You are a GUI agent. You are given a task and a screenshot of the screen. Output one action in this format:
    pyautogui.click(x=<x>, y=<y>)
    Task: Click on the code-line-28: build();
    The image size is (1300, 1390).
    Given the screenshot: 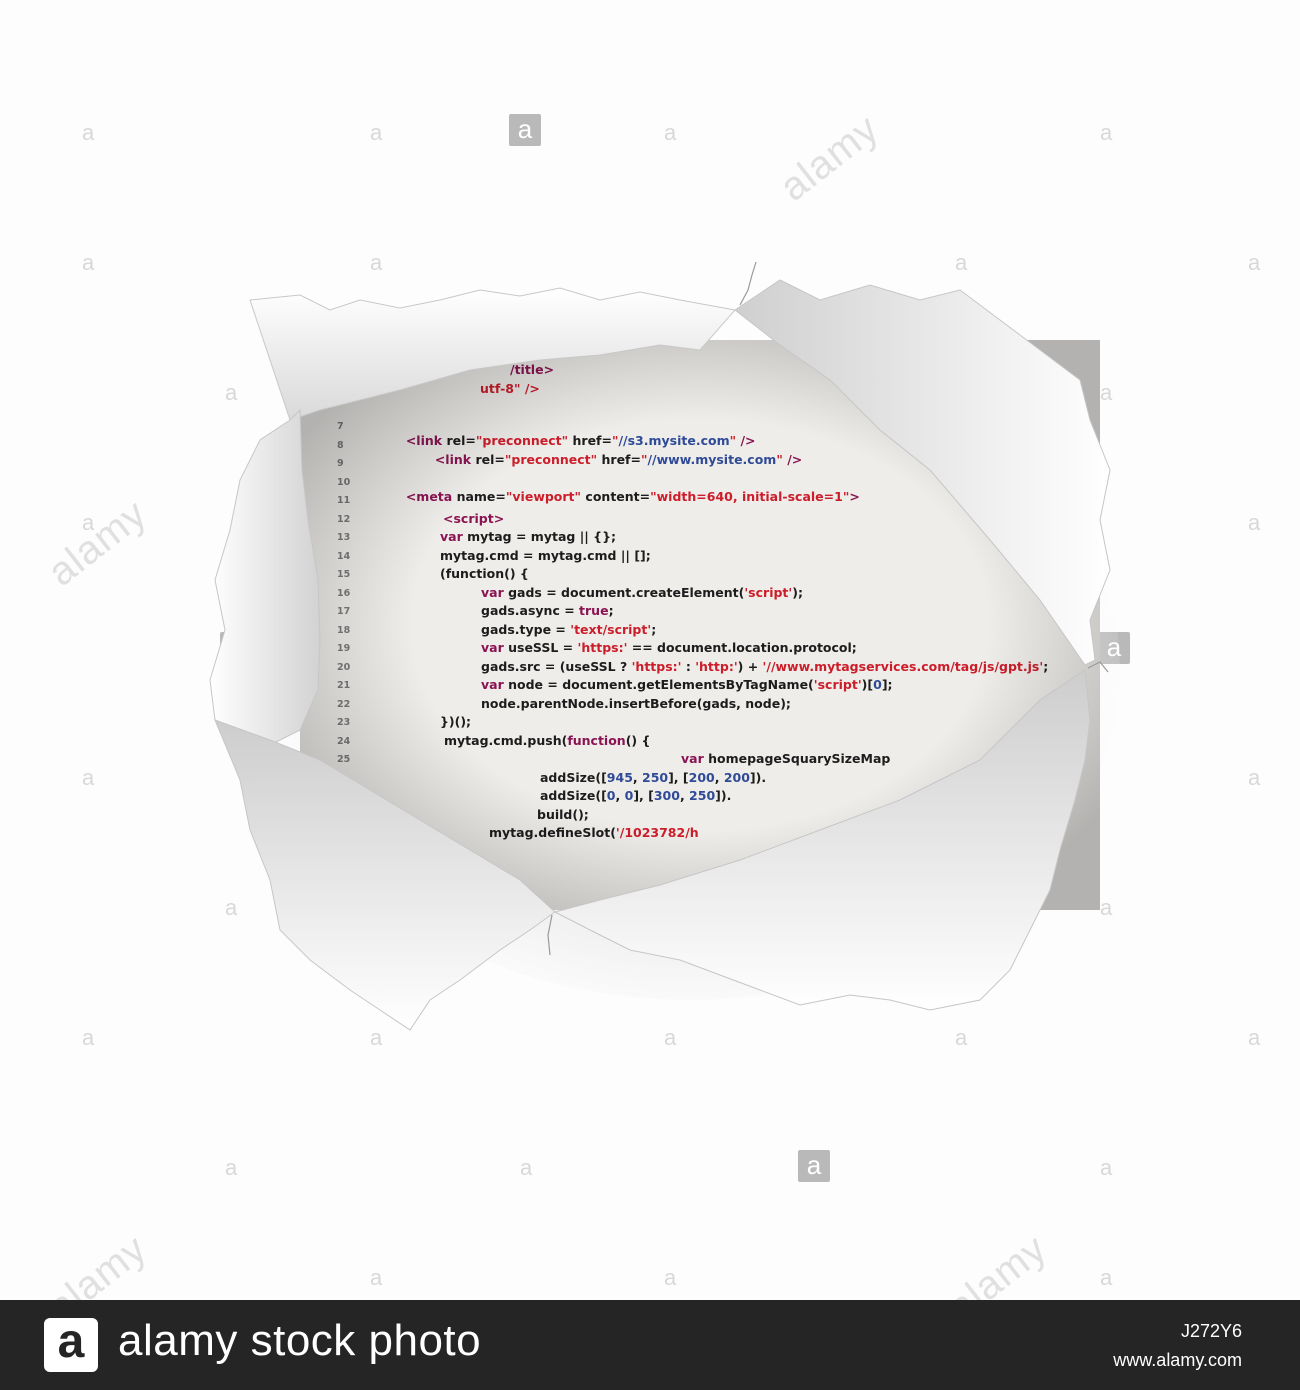 What is the action you would take?
    pyautogui.click(x=563, y=814)
    